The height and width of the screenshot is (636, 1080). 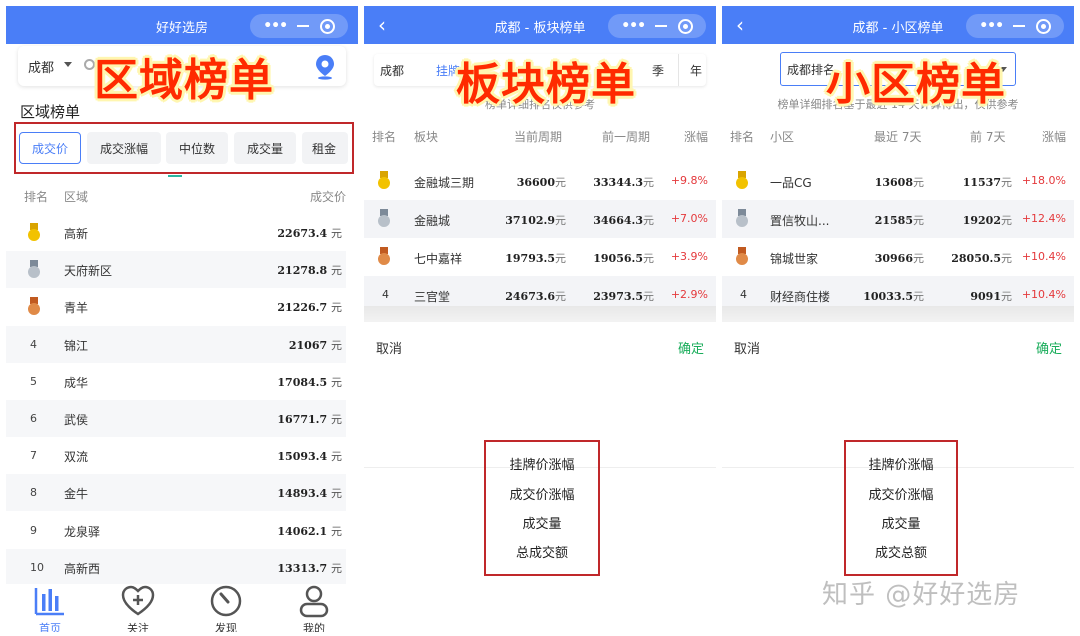 I want to click on deal-price: 22673.4 元, so click(x=309, y=233).